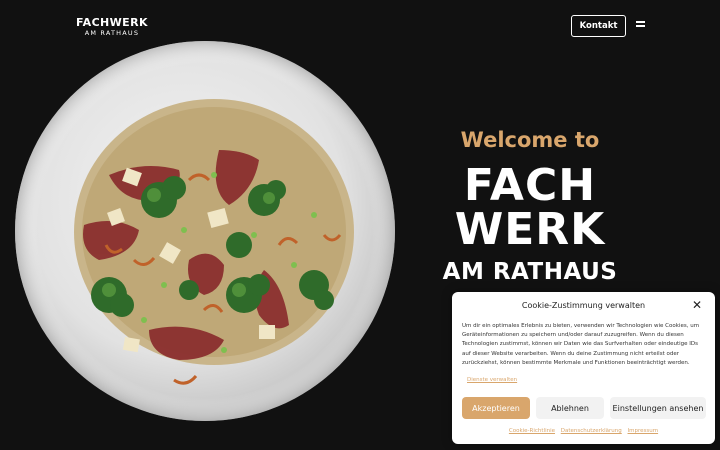  What do you see at coordinates (598, 26) in the screenshot?
I see `contact-button: Kontakt` at bounding box center [598, 26].